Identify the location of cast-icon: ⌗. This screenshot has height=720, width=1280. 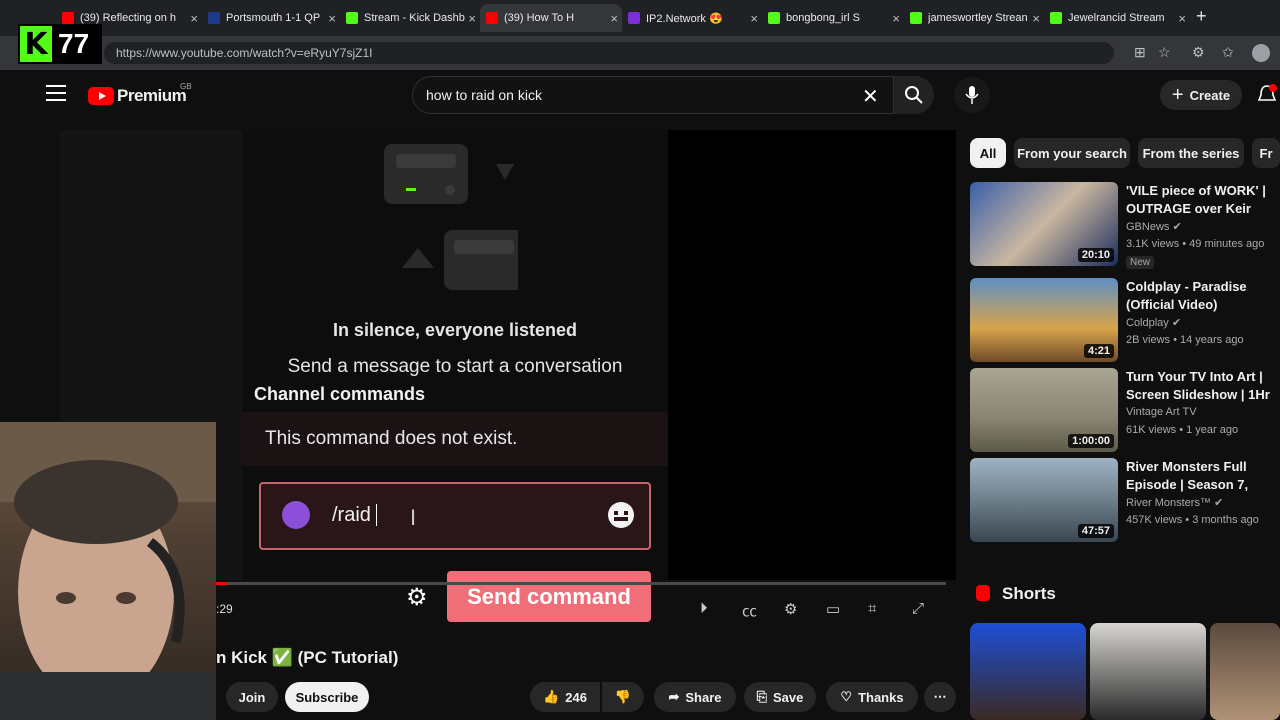
(872, 608).